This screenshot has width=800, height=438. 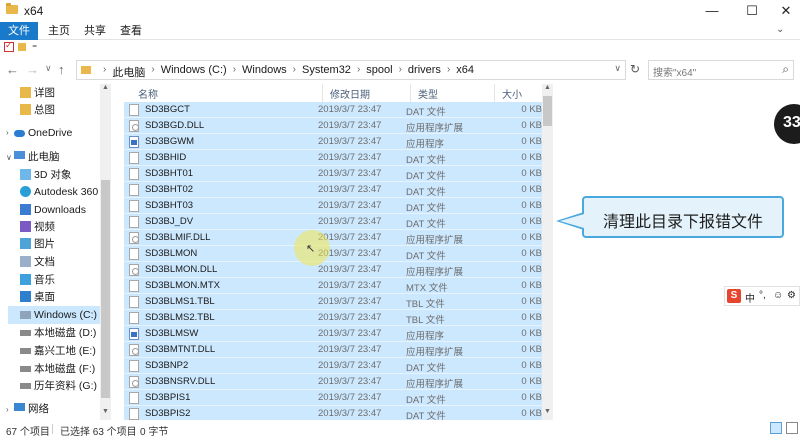 What do you see at coordinates (531, 173) in the screenshot?
I see `file-size: 0 KB` at bounding box center [531, 173].